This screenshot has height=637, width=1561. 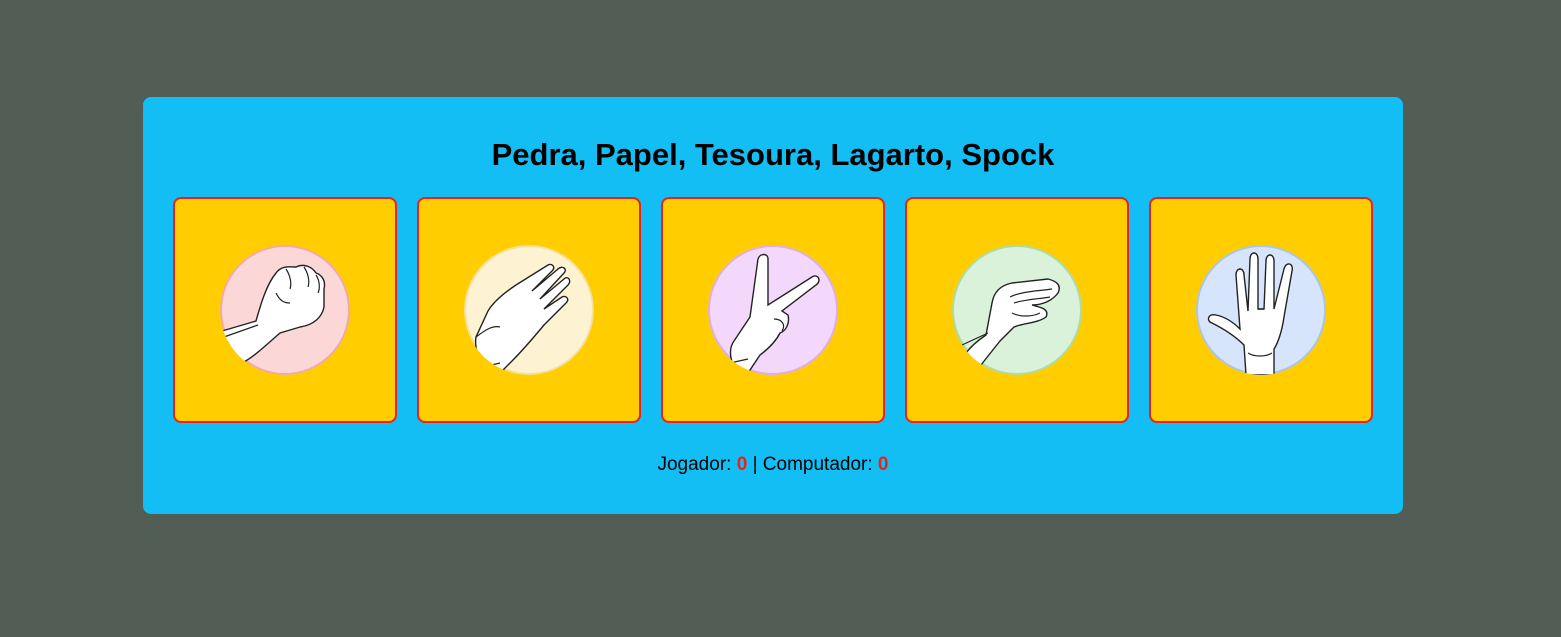 I want to click on spock-hand-icon, so click(x=1261, y=310).